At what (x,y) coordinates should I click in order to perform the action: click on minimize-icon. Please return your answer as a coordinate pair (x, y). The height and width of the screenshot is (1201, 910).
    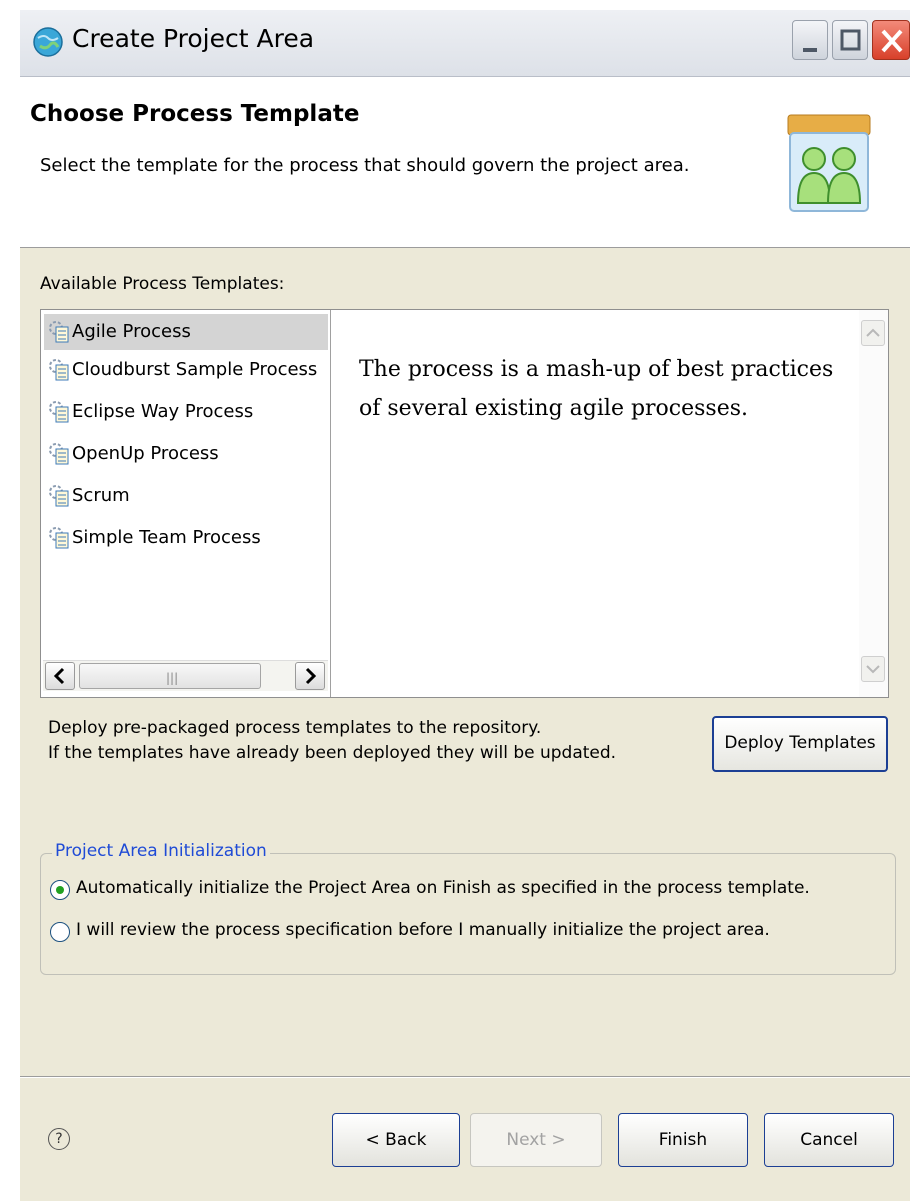
    Looking at the image, I should click on (810, 50).